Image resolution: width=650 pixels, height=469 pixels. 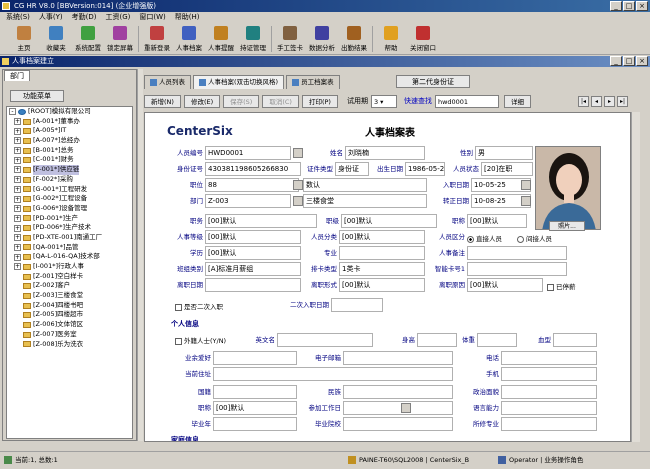 I want to click on education-field: [00]默认, so click(x=253, y=253).